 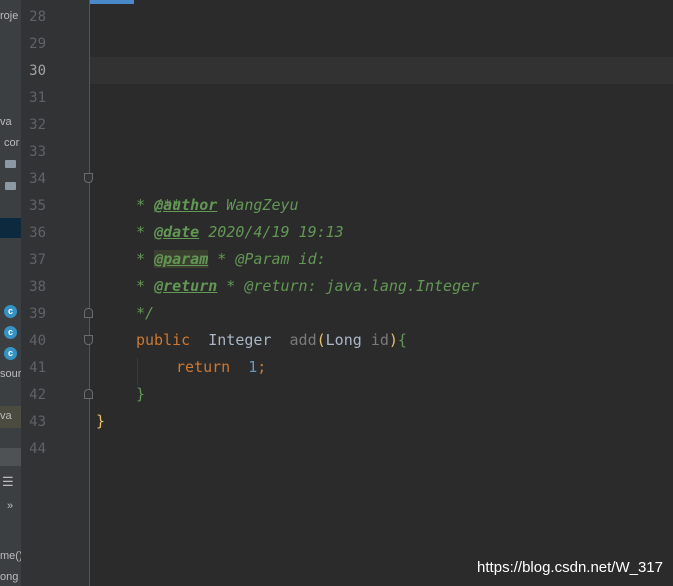 What do you see at coordinates (381, 70) in the screenshot?
I see `current-line-highlight` at bounding box center [381, 70].